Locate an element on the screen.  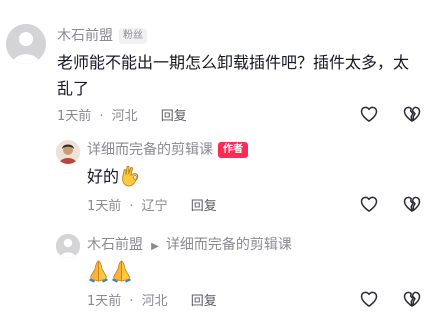
reply-meta: 1天前 · 辽宁 回复 is located at coordinates (152, 205).